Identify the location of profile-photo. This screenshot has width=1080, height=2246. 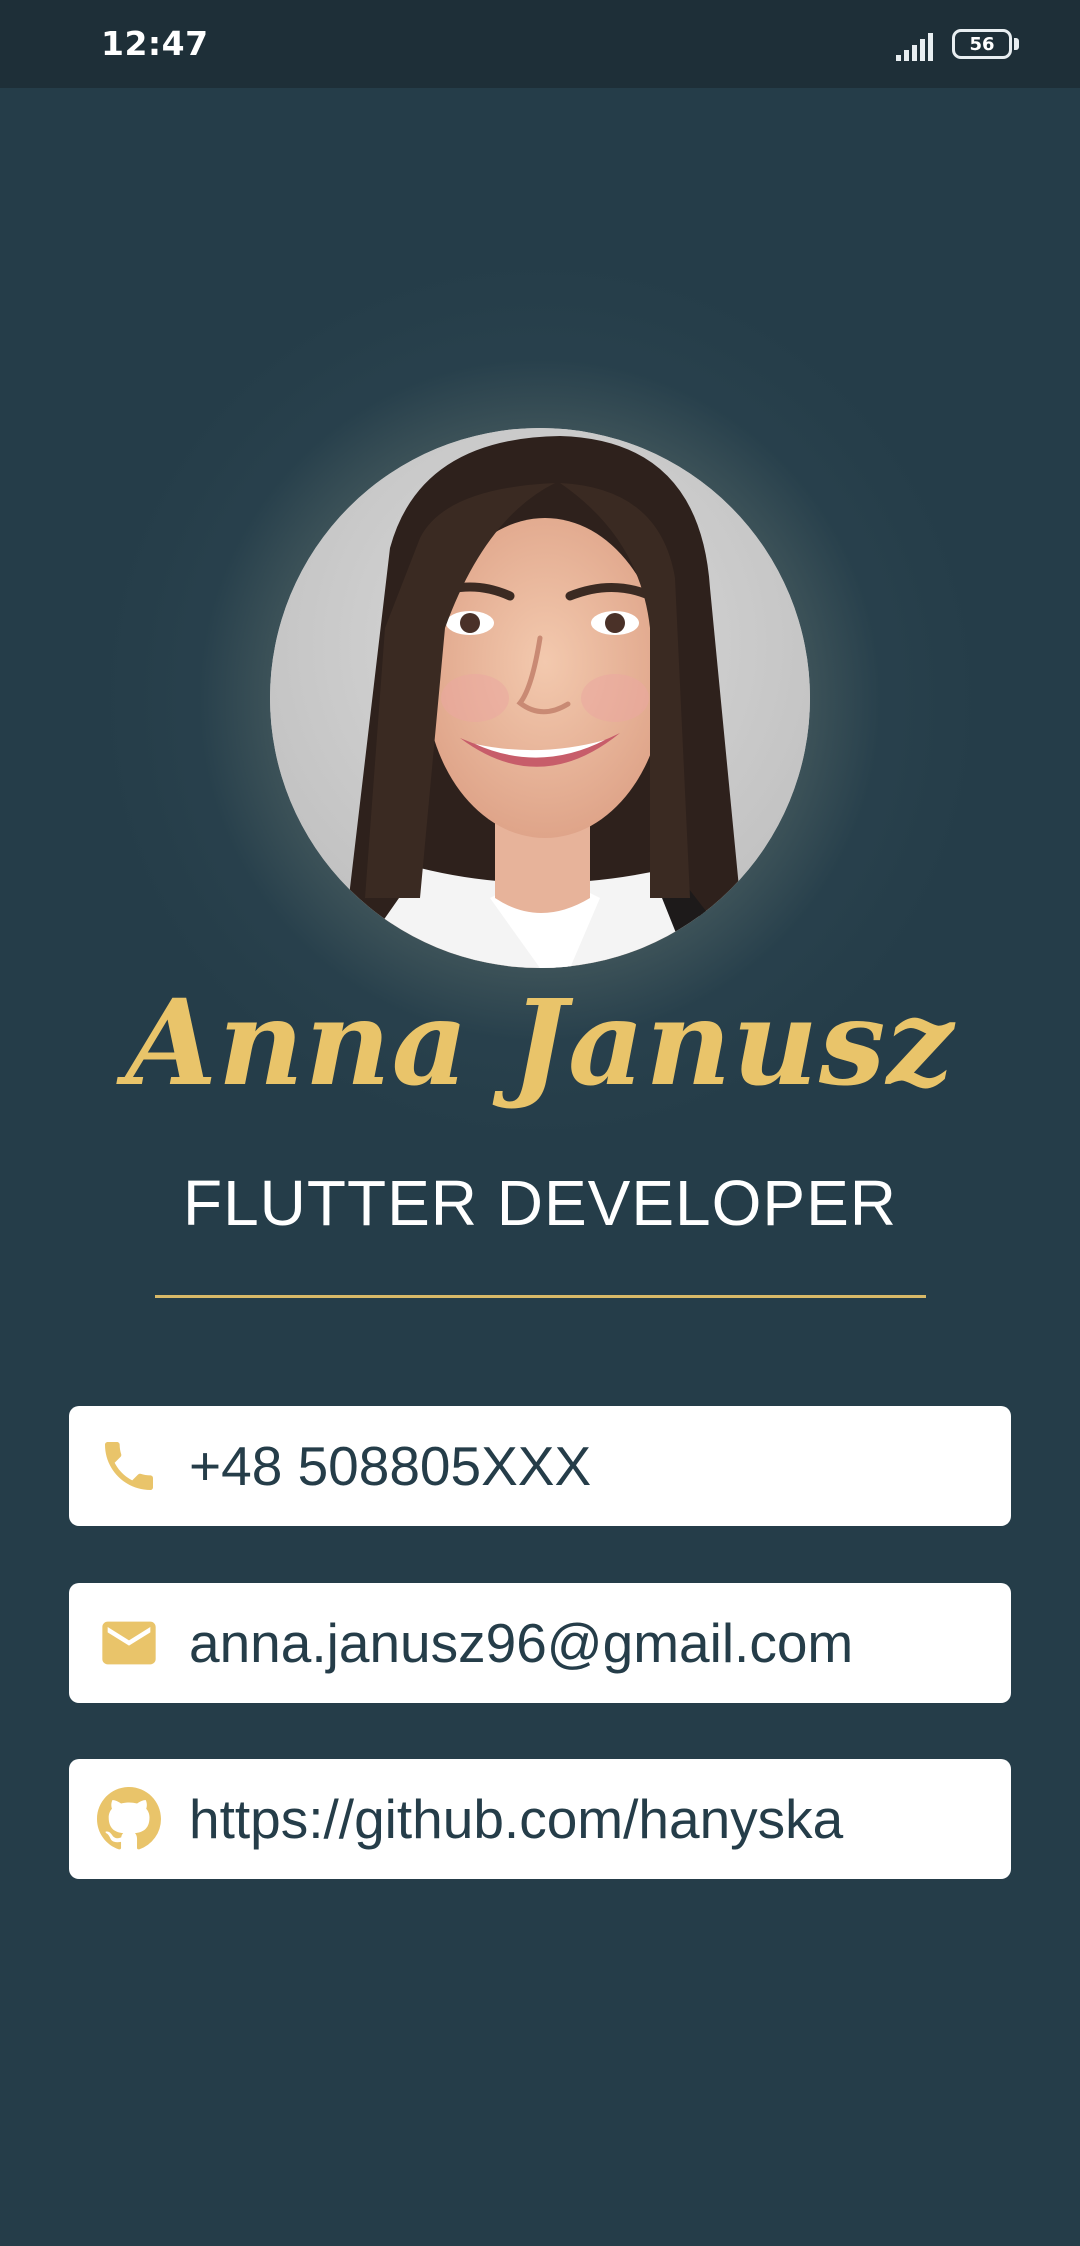
(540, 698).